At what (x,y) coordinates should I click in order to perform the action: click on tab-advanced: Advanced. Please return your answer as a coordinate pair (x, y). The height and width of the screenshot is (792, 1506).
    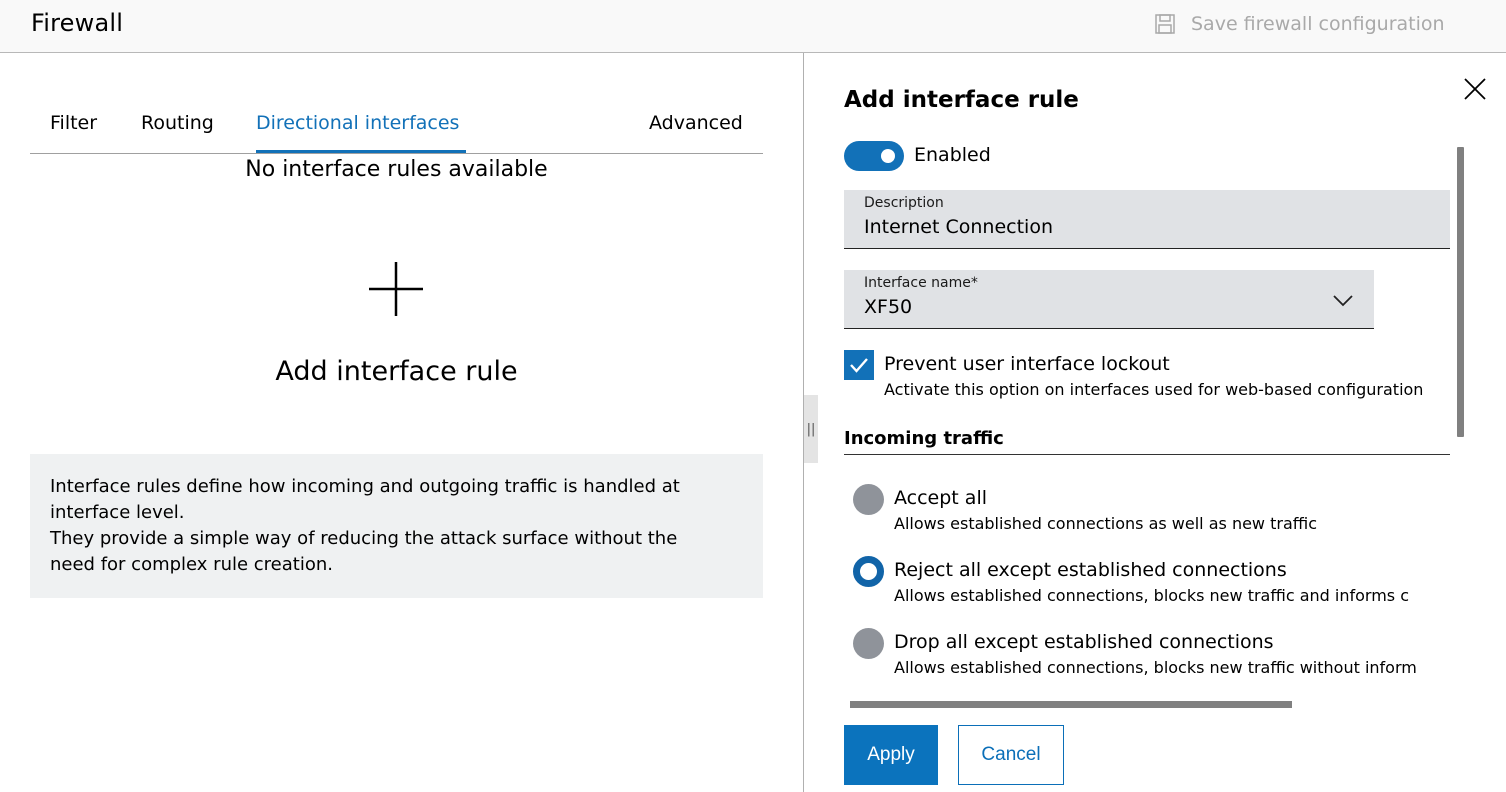
    Looking at the image, I should click on (696, 123).